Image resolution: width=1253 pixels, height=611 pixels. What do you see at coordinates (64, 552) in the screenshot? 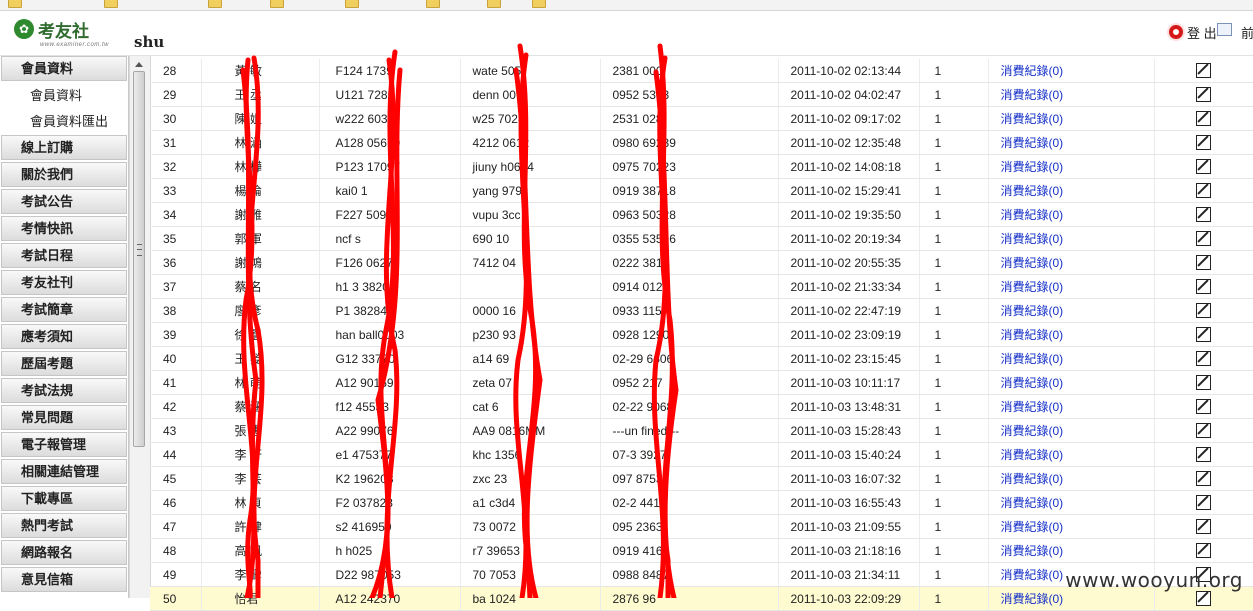
I see `sidebar-item-registration: 網路報名` at bounding box center [64, 552].